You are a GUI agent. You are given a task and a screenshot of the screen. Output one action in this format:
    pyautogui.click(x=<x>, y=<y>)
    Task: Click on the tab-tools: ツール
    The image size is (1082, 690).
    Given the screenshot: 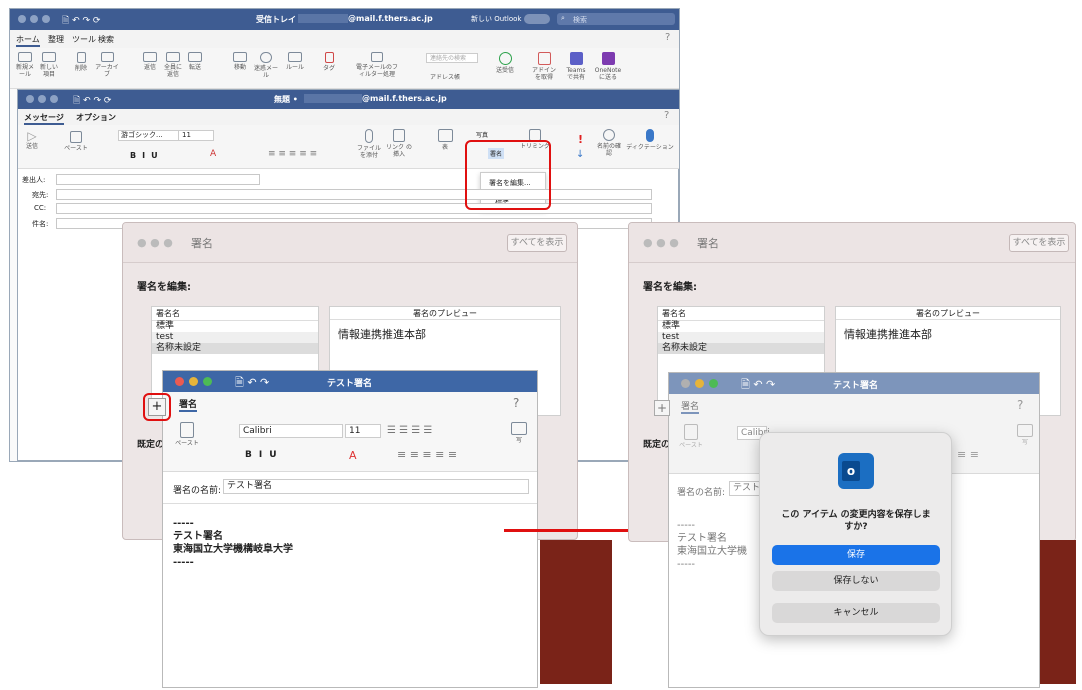 What is the action you would take?
    pyautogui.click(x=84, y=39)
    